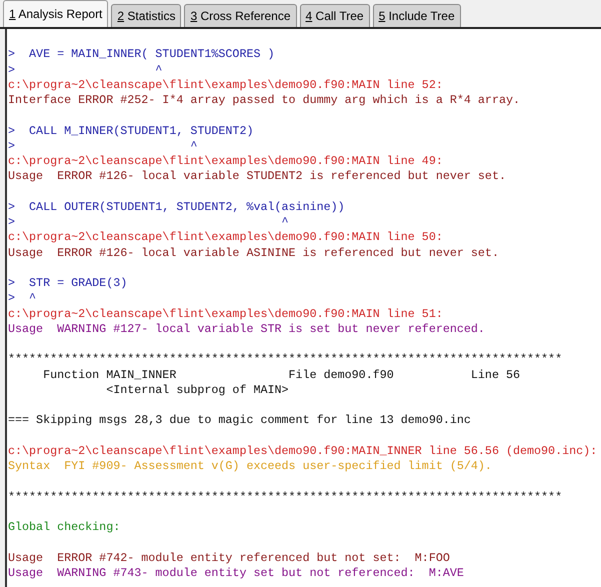  I want to click on tab: 3 Cross Reference, so click(240, 15).